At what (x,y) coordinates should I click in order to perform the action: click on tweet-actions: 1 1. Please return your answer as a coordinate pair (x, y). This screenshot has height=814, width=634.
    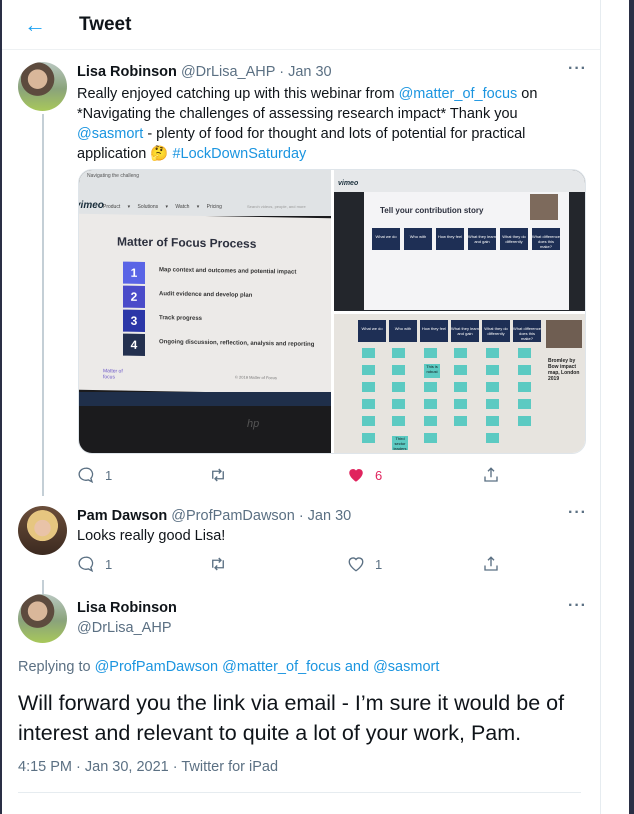
    Looking at the image, I should click on (302, 565).